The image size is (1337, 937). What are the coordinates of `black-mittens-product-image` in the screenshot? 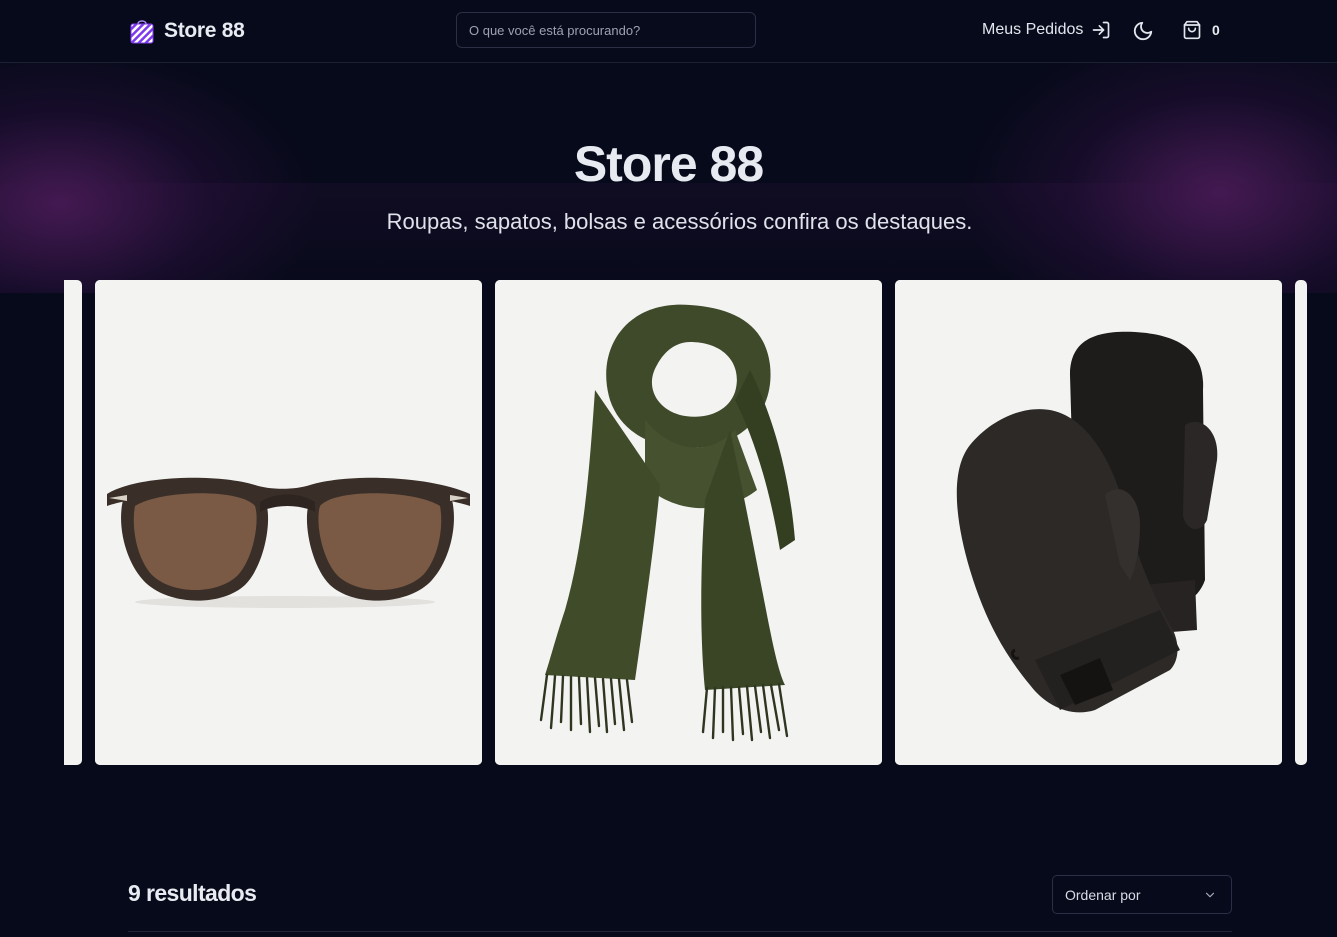 It's located at (1088, 522).